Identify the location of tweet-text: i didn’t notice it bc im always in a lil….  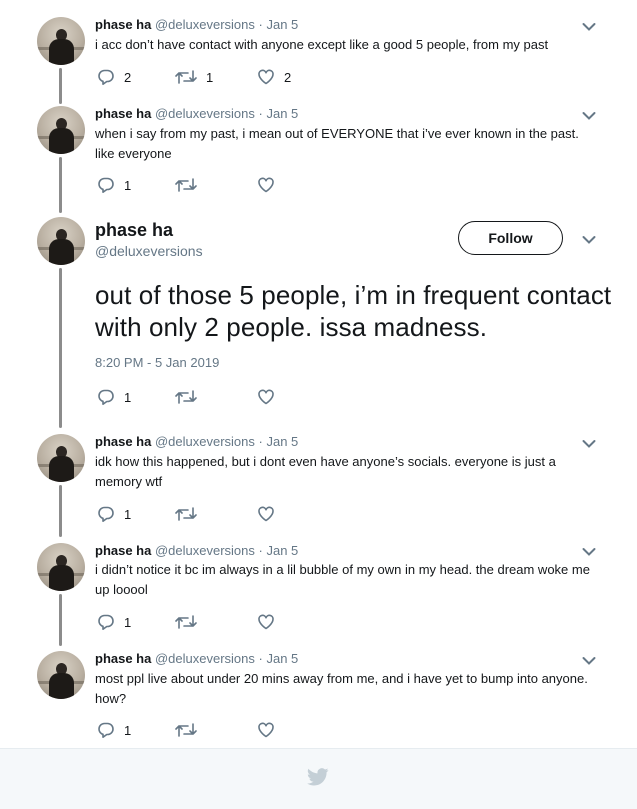
(342, 579).